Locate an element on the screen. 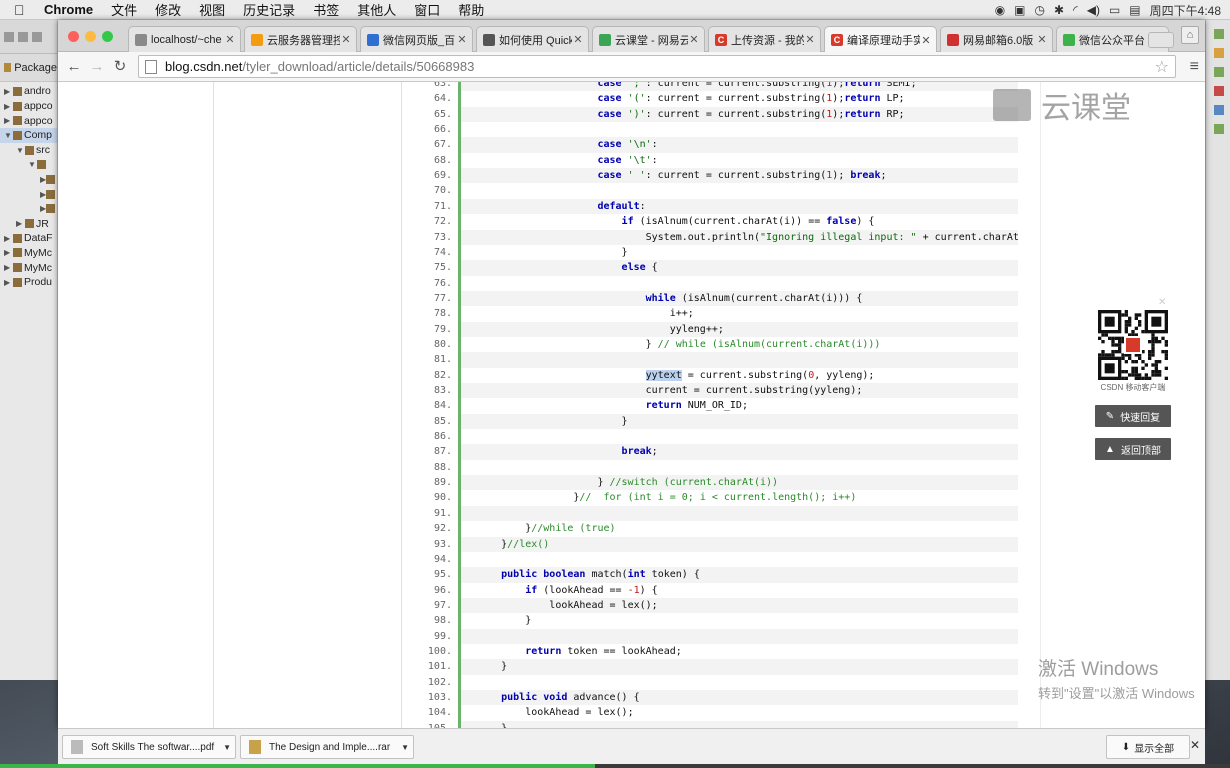  menu-bookmarks: 书签 is located at coordinates (326, 9).